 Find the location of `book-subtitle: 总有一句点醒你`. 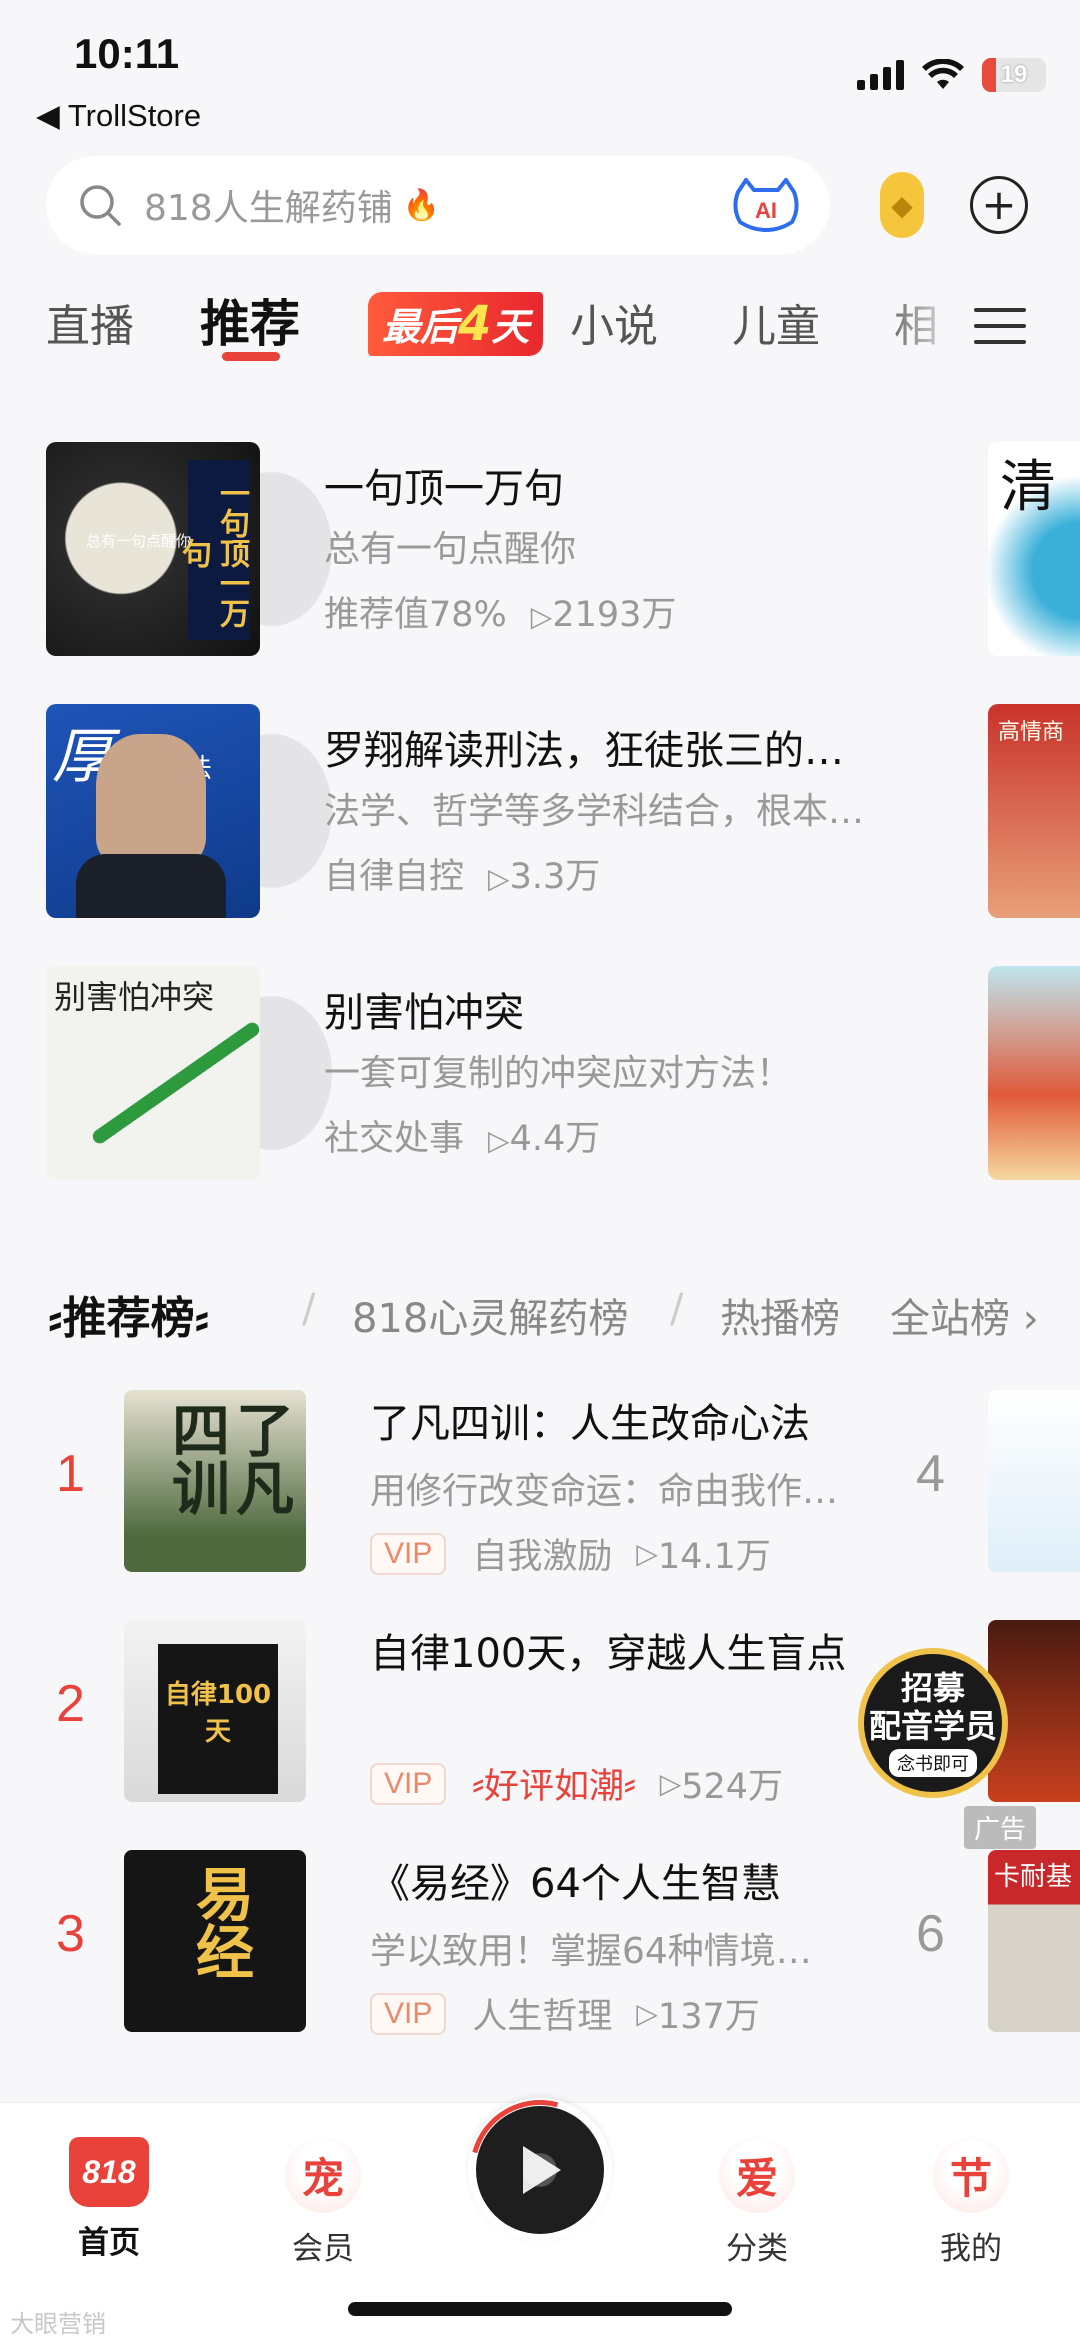

book-subtitle: 总有一句点醒你 is located at coordinates (450, 549).